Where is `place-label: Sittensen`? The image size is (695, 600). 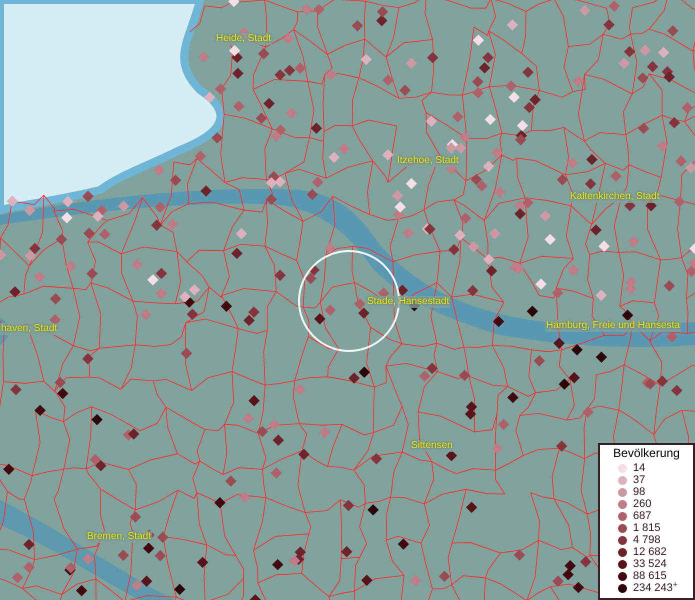
place-label: Sittensen is located at coordinates (432, 446).